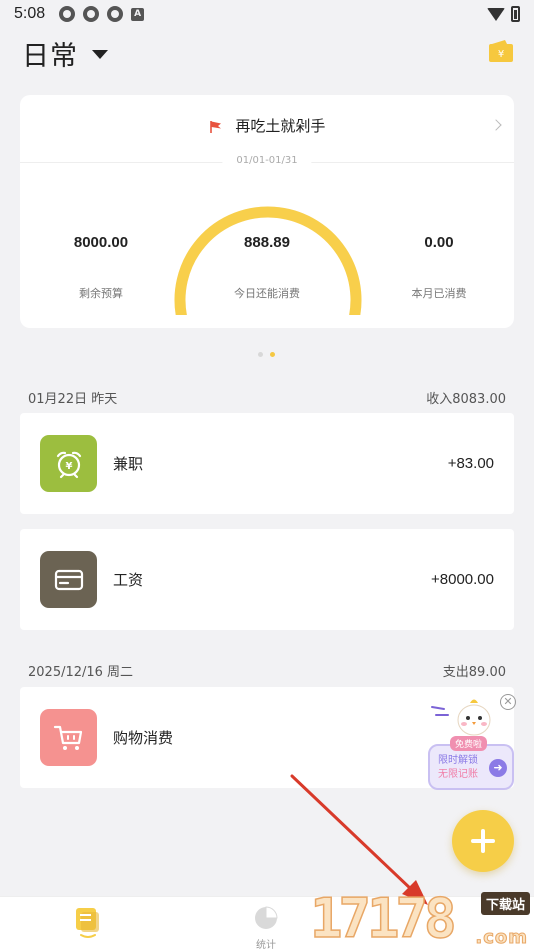 This screenshot has height=950, width=534. I want to click on budget-title: 再吃土就剁手, so click(267, 125).